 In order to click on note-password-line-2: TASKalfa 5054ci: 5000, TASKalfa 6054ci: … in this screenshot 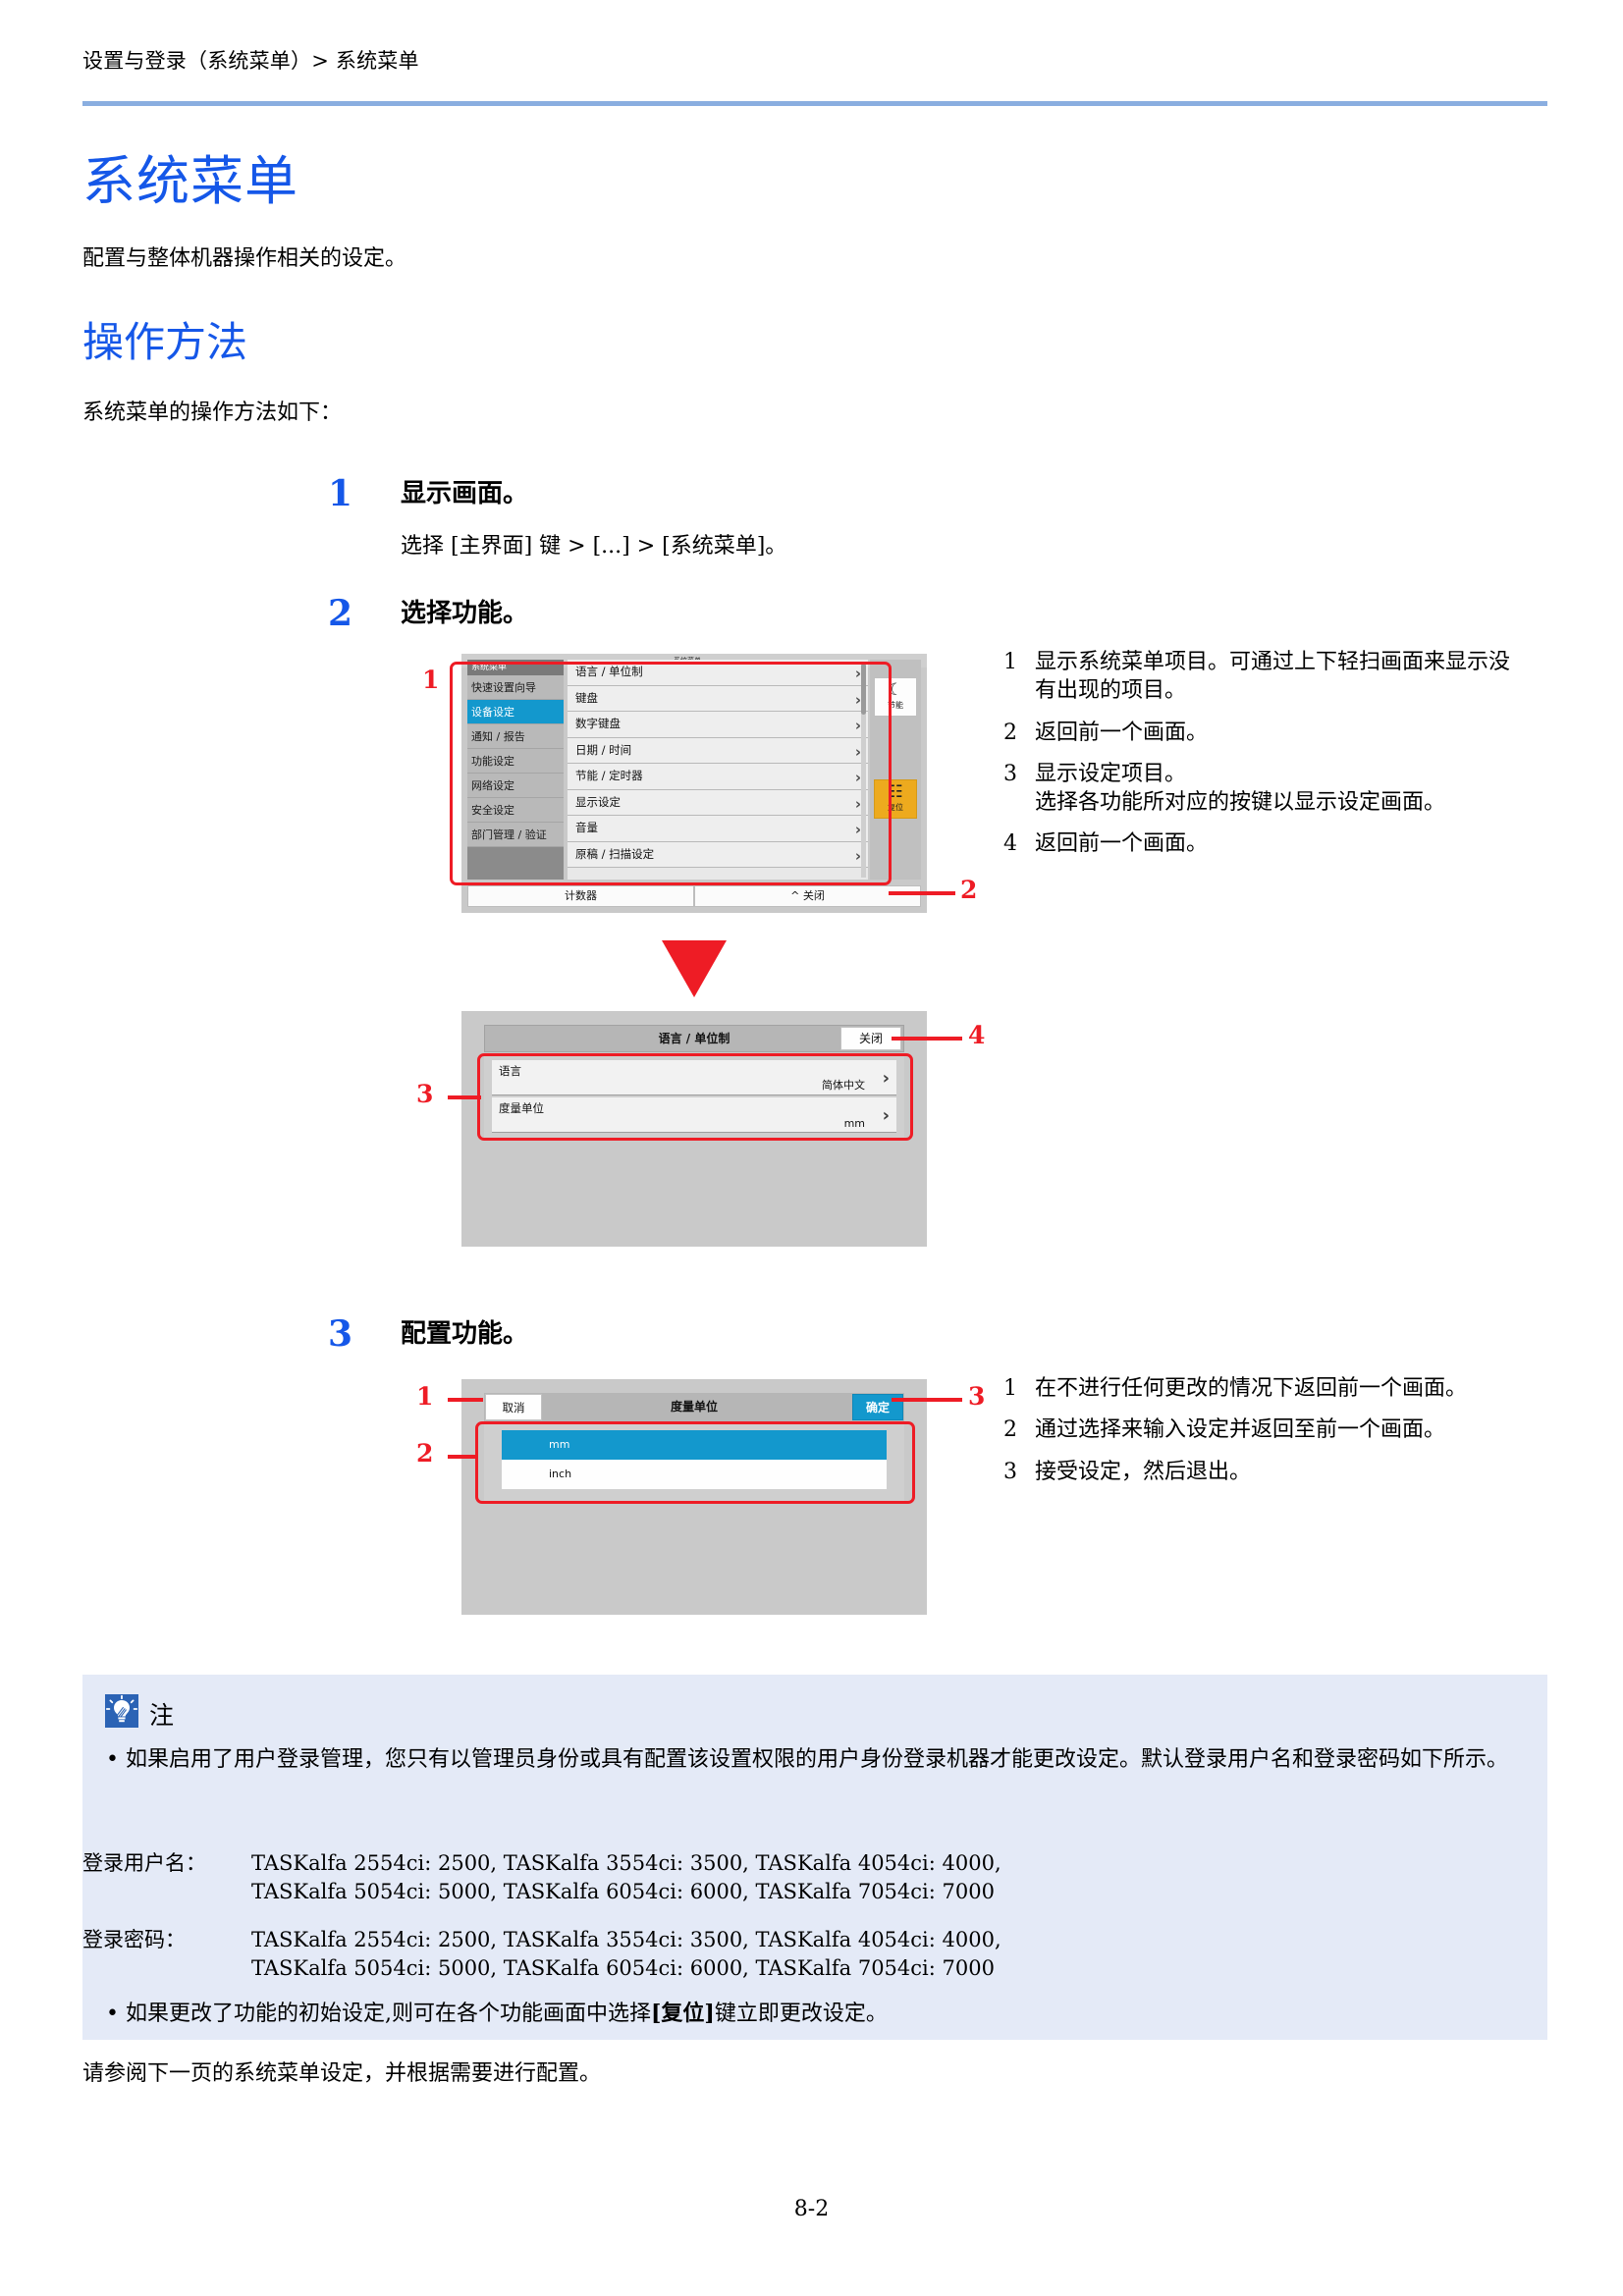, I will do `click(623, 1968)`.